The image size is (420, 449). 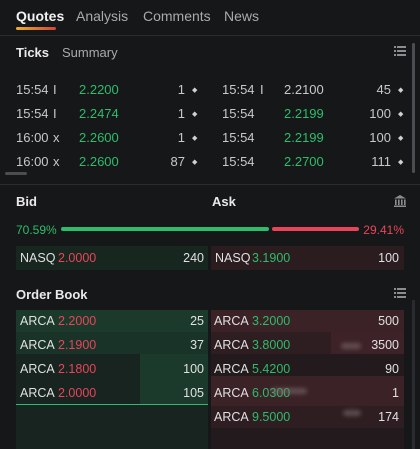 I want to click on ask-size: 90, so click(x=392, y=369).